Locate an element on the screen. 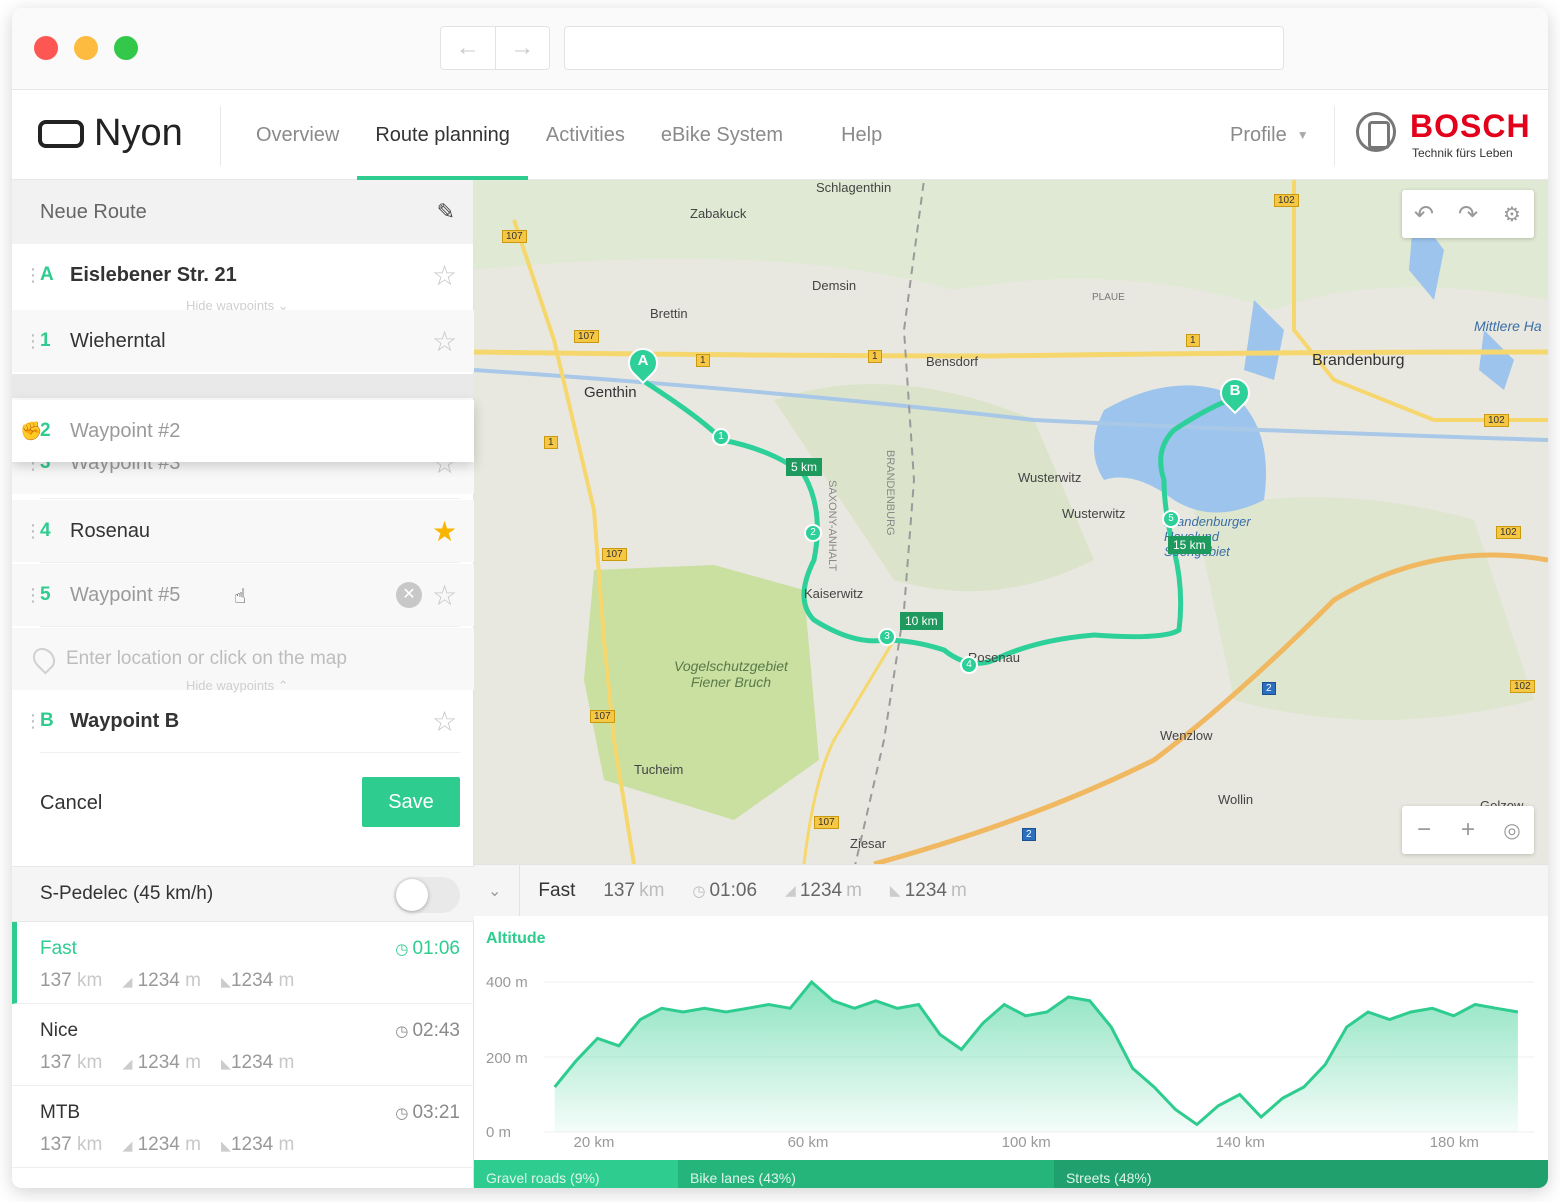 The width and height of the screenshot is (1560, 1202). close-window-button is located at coordinates (46, 48).